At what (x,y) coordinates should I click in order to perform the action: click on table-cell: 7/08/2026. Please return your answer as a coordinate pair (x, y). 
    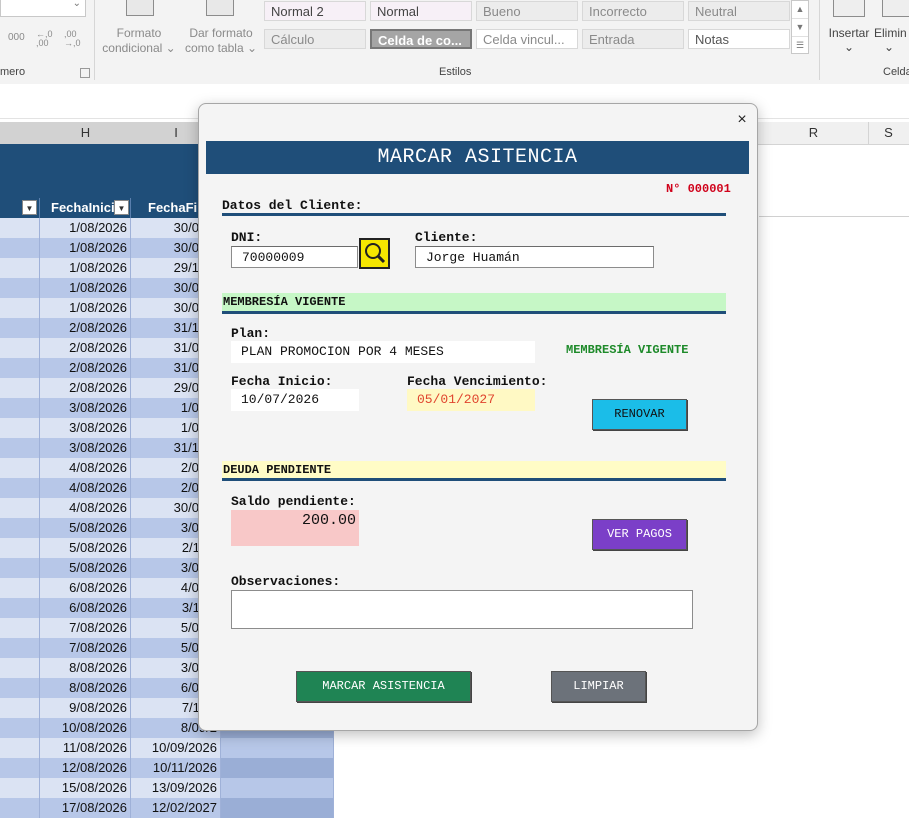
    Looking at the image, I should click on (85, 648).